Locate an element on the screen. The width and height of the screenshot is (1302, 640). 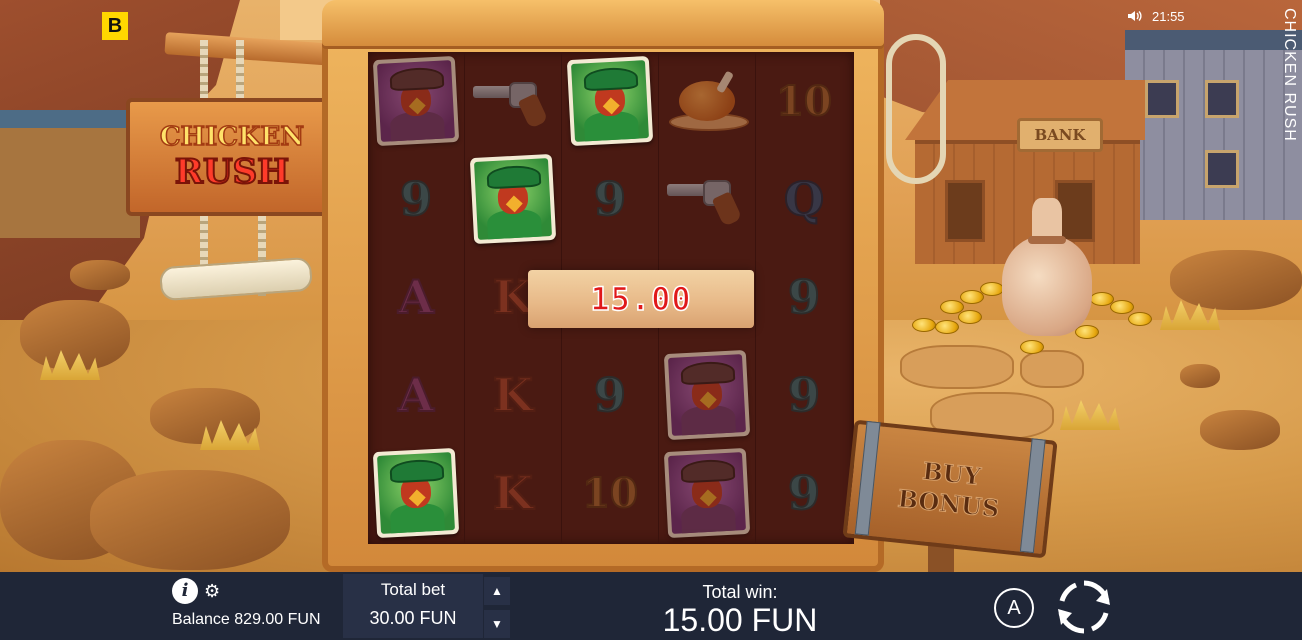
win-amount-banner: 15.00 is located at coordinates (641, 299).